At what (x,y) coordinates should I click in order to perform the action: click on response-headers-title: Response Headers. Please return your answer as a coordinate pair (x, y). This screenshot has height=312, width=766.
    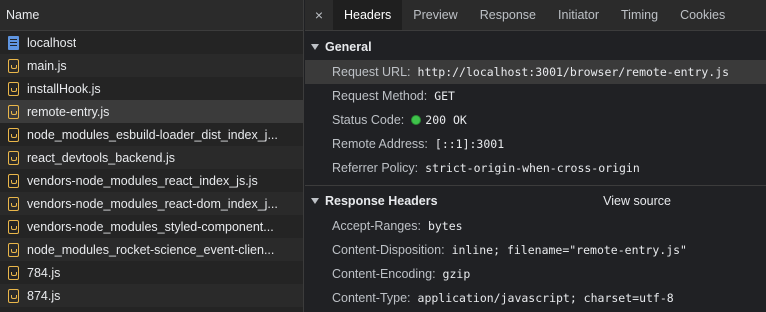
    Looking at the image, I should click on (381, 201).